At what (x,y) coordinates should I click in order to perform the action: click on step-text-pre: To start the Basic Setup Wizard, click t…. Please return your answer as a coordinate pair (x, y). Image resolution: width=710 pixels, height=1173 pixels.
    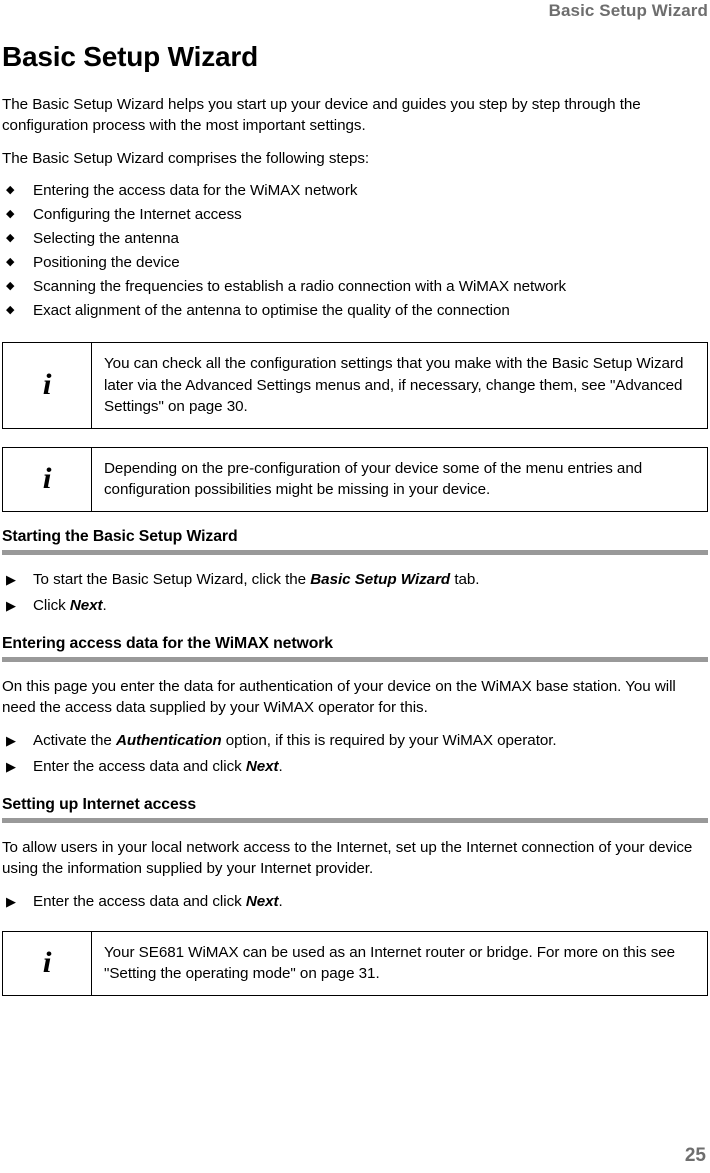
    Looking at the image, I should click on (172, 579).